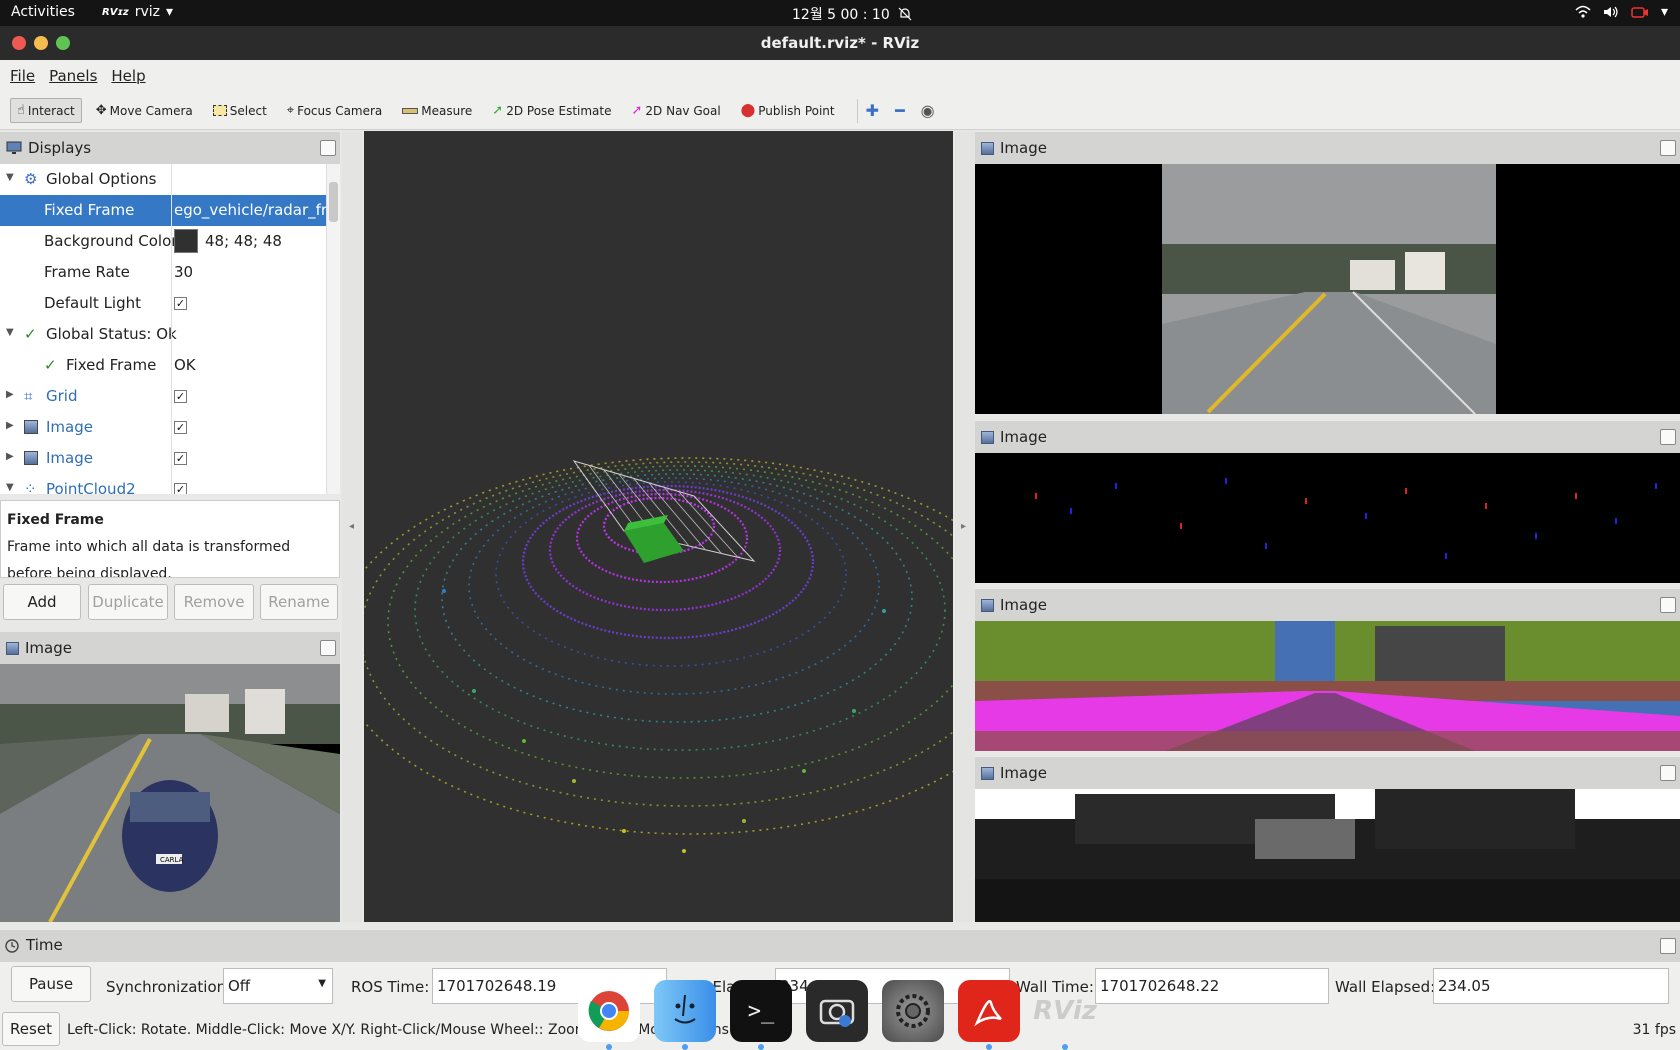  What do you see at coordinates (137, 12) in the screenshot?
I see `app-menu: RVɪz rviz ▾` at bounding box center [137, 12].